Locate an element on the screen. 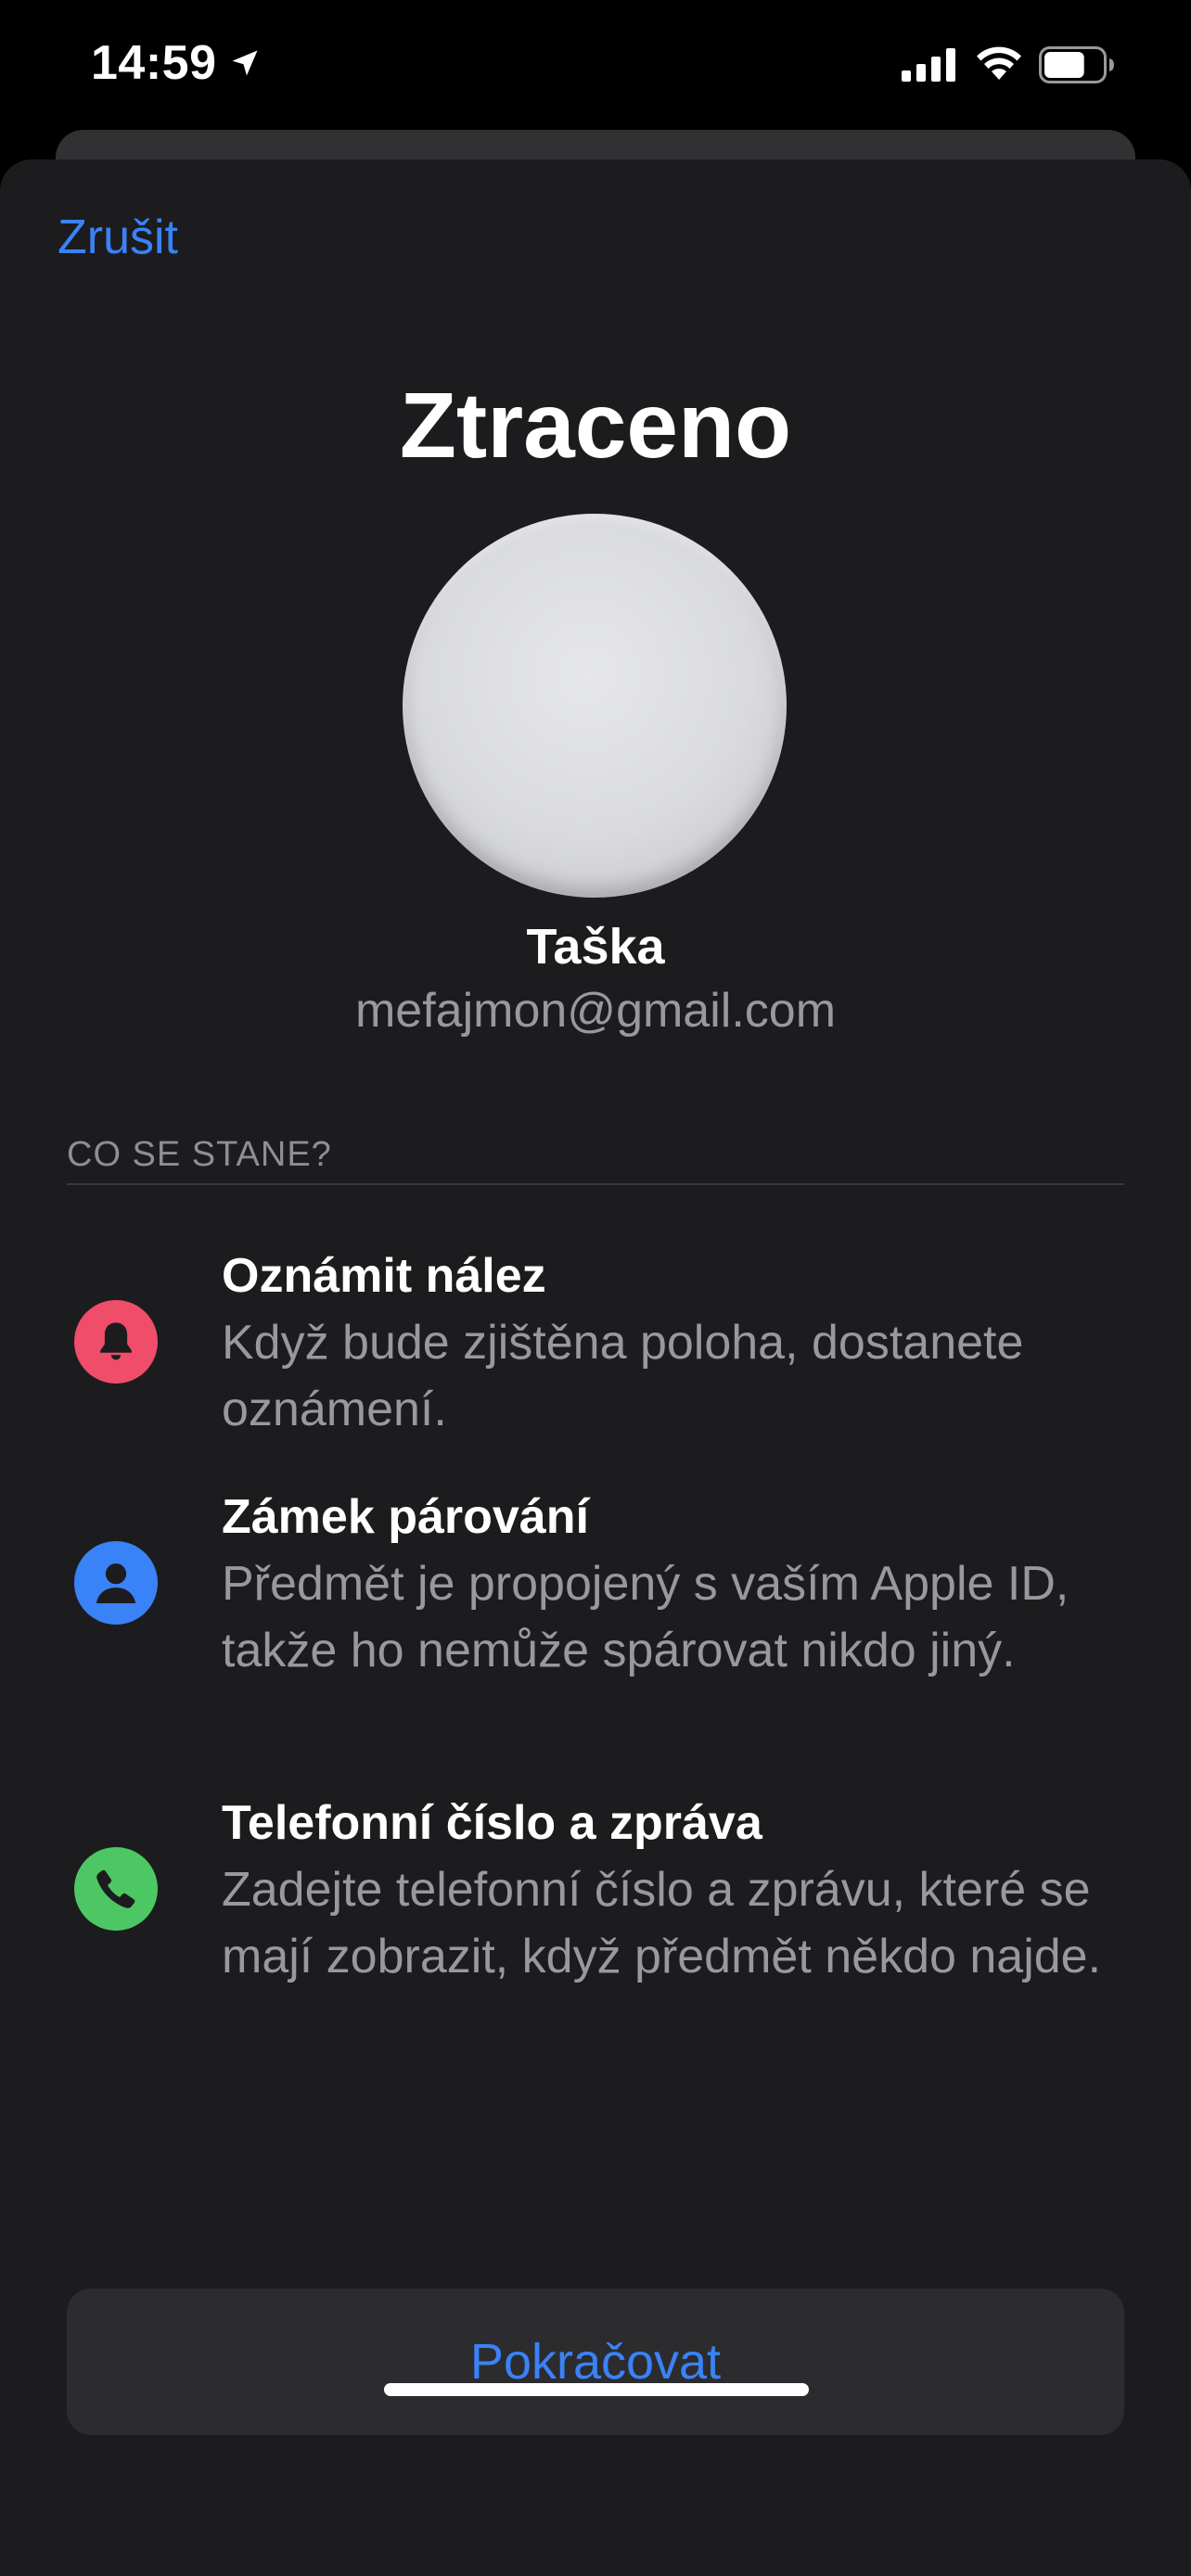 The image size is (1191, 2576). person-icon is located at coordinates (116, 1583).